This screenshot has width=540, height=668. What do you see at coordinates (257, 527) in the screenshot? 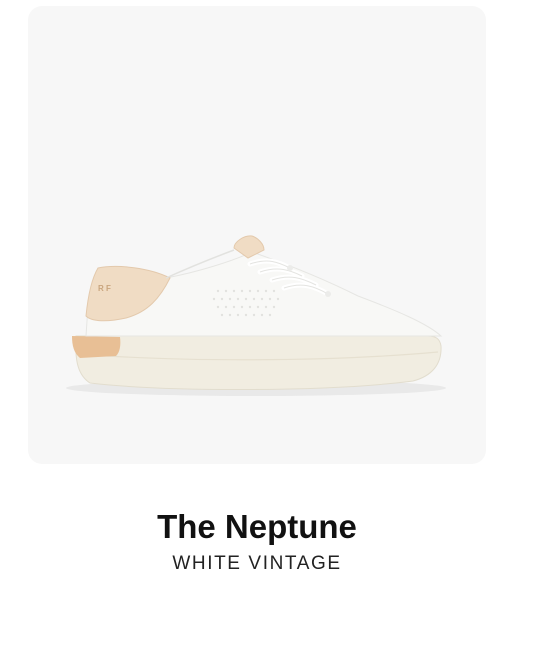
I see `product-name: The Neptune` at bounding box center [257, 527].